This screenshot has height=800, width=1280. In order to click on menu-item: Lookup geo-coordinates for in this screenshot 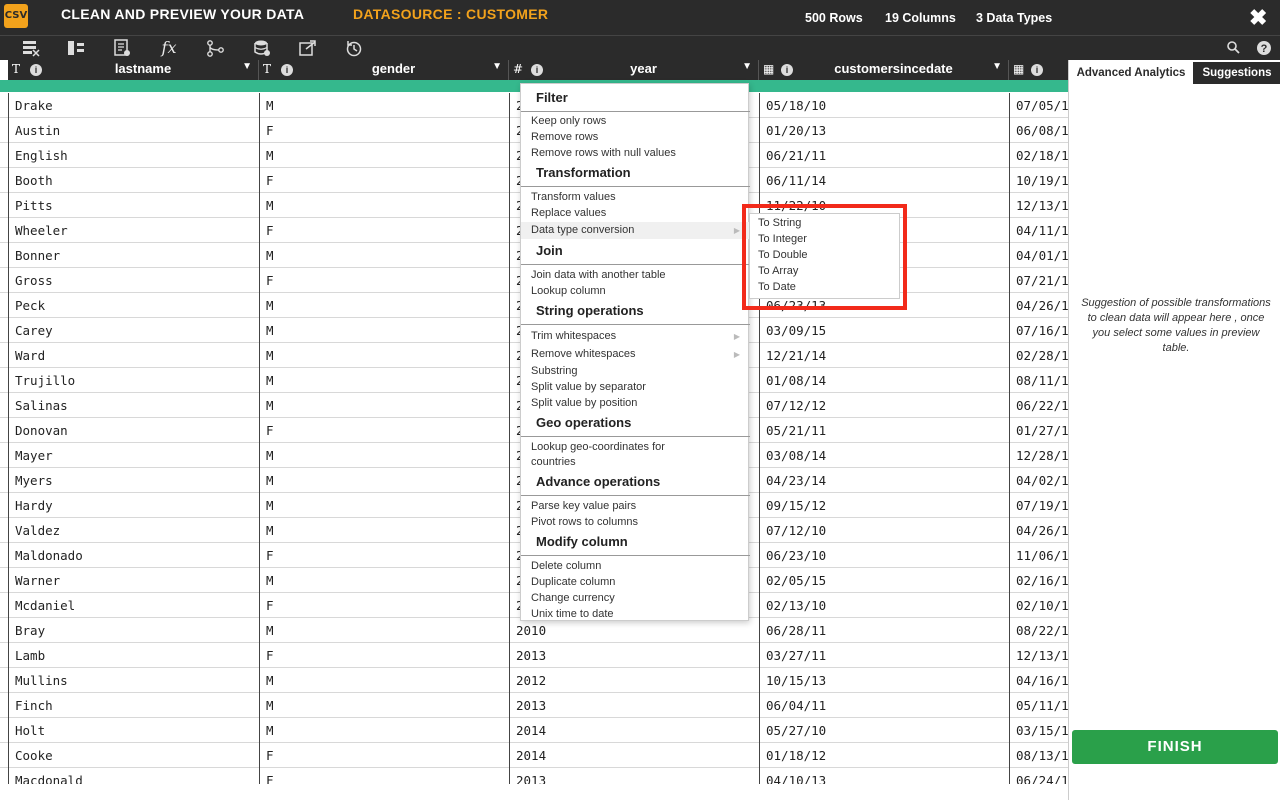, I will do `click(598, 447)`.